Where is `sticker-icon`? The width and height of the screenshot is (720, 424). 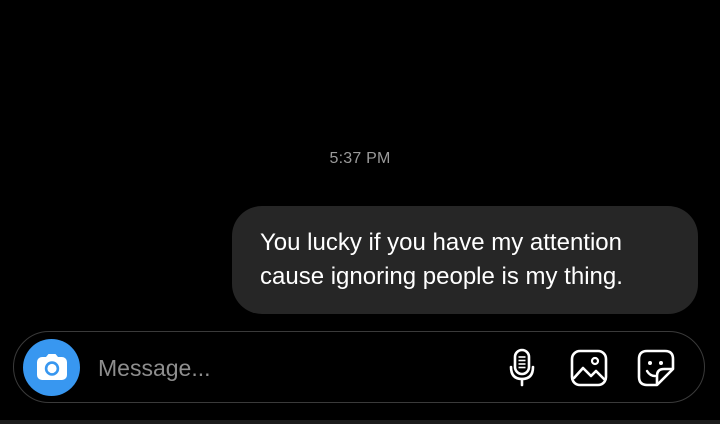
sticker-icon is located at coordinates (656, 368).